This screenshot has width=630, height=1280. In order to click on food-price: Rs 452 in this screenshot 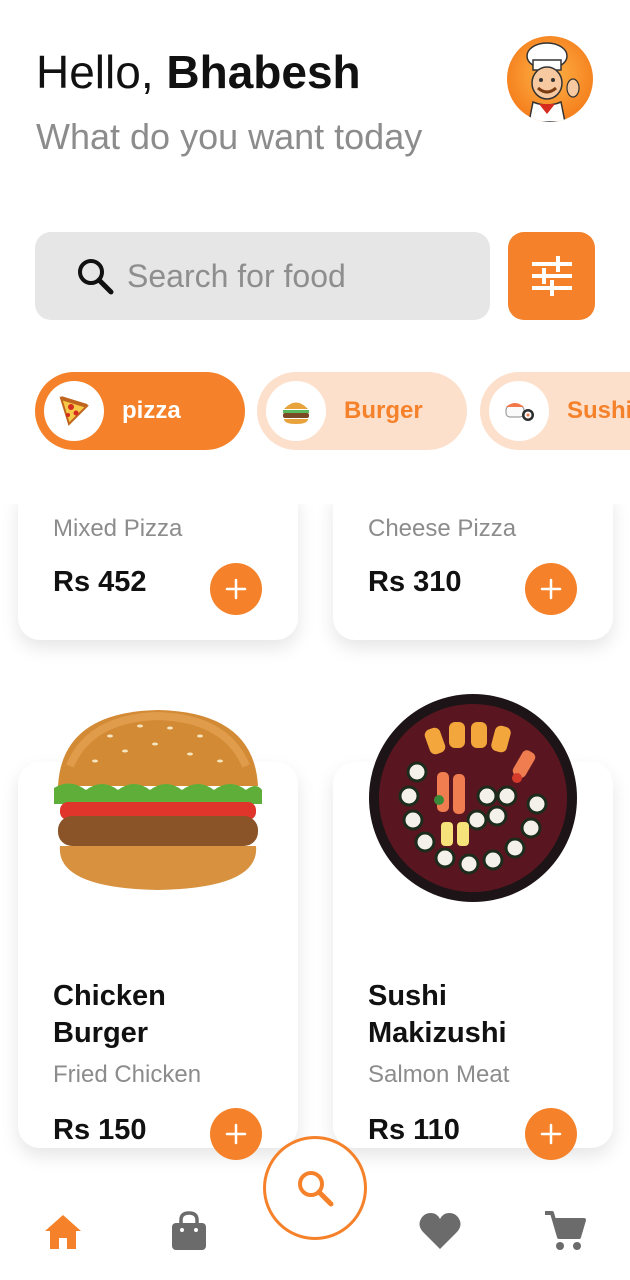, I will do `click(100, 582)`.